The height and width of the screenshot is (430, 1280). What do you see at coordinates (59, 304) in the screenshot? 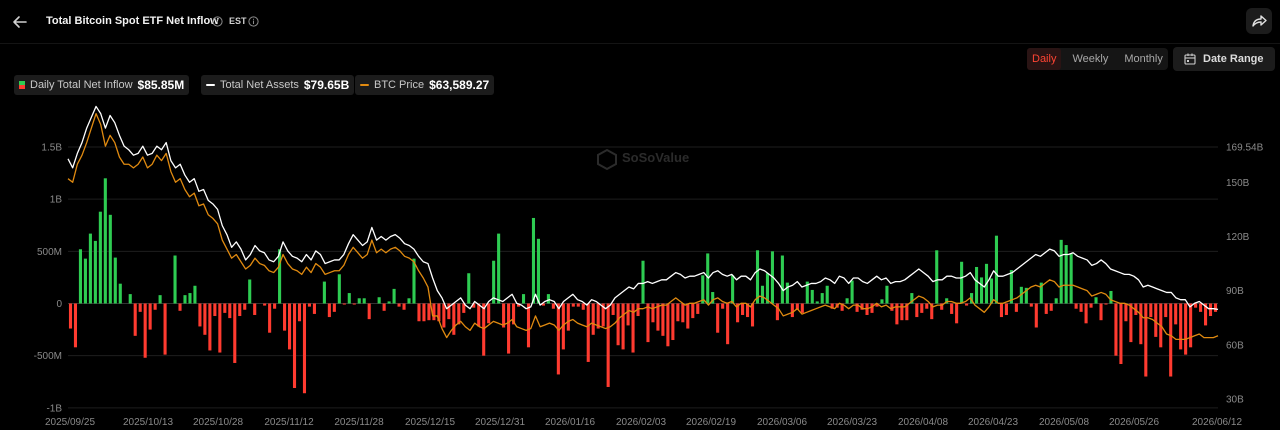
I see `left-tick-label: 0` at bounding box center [59, 304].